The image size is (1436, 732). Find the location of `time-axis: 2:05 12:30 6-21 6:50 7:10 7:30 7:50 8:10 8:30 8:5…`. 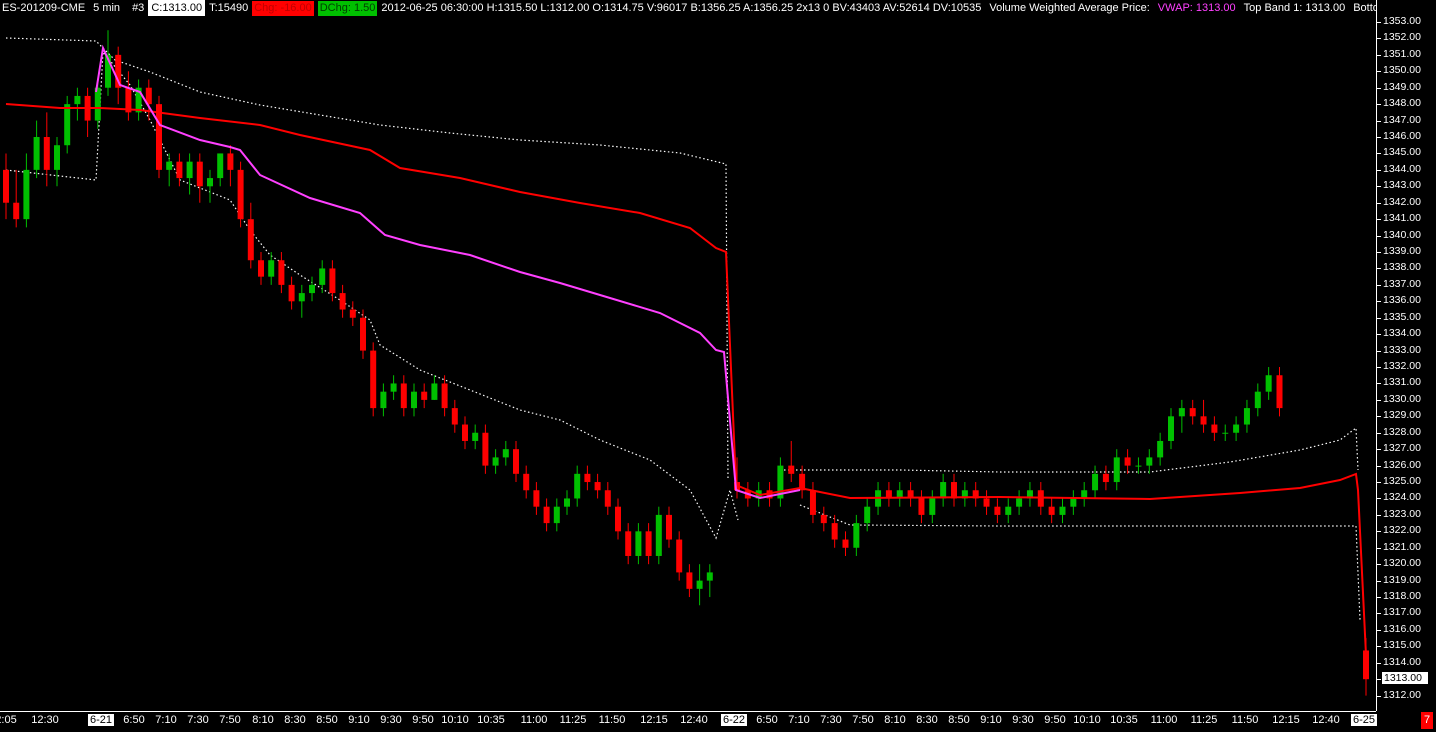

time-axis: 2:05 12:30 6-21 6:50 7:10 7:30 7:50 8:10 8:30 8:5… is located at coordinates (689, 721).